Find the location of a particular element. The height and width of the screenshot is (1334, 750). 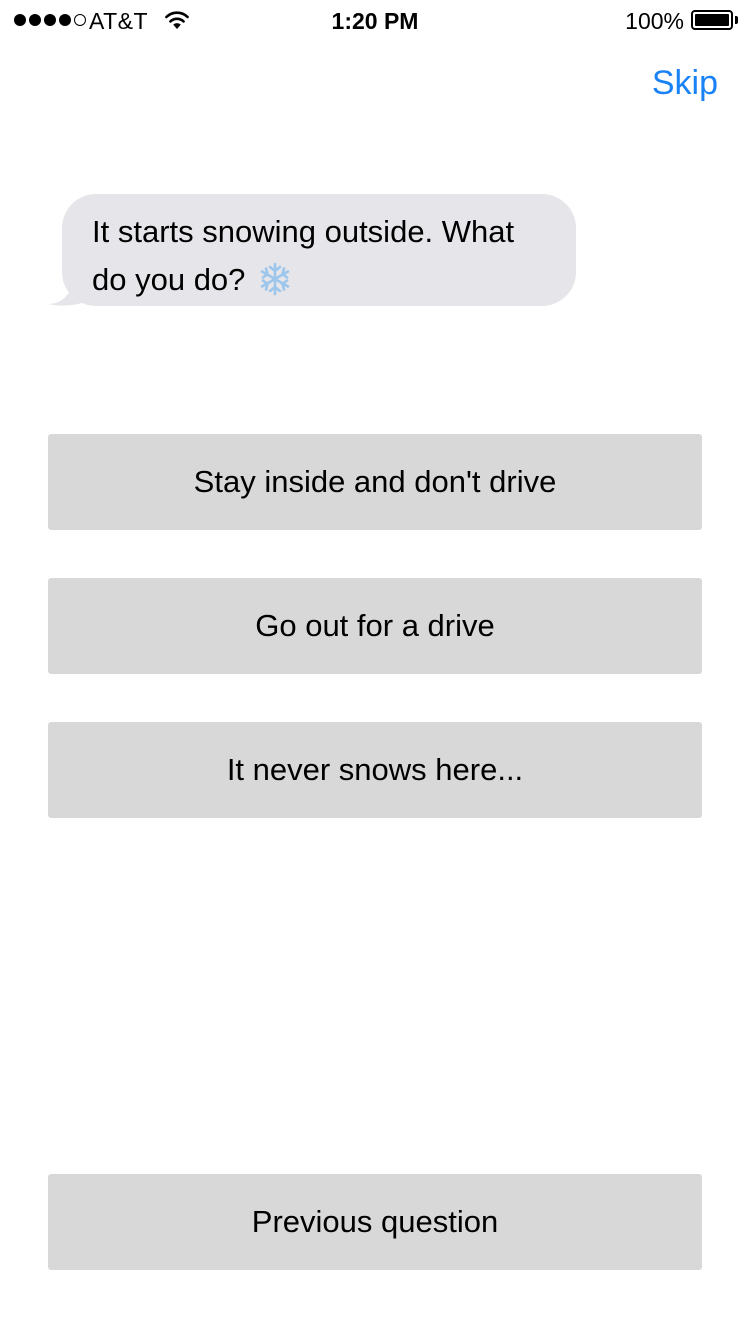

answer-button: Stay inside and don't drive is located at coordinates (375, 482).